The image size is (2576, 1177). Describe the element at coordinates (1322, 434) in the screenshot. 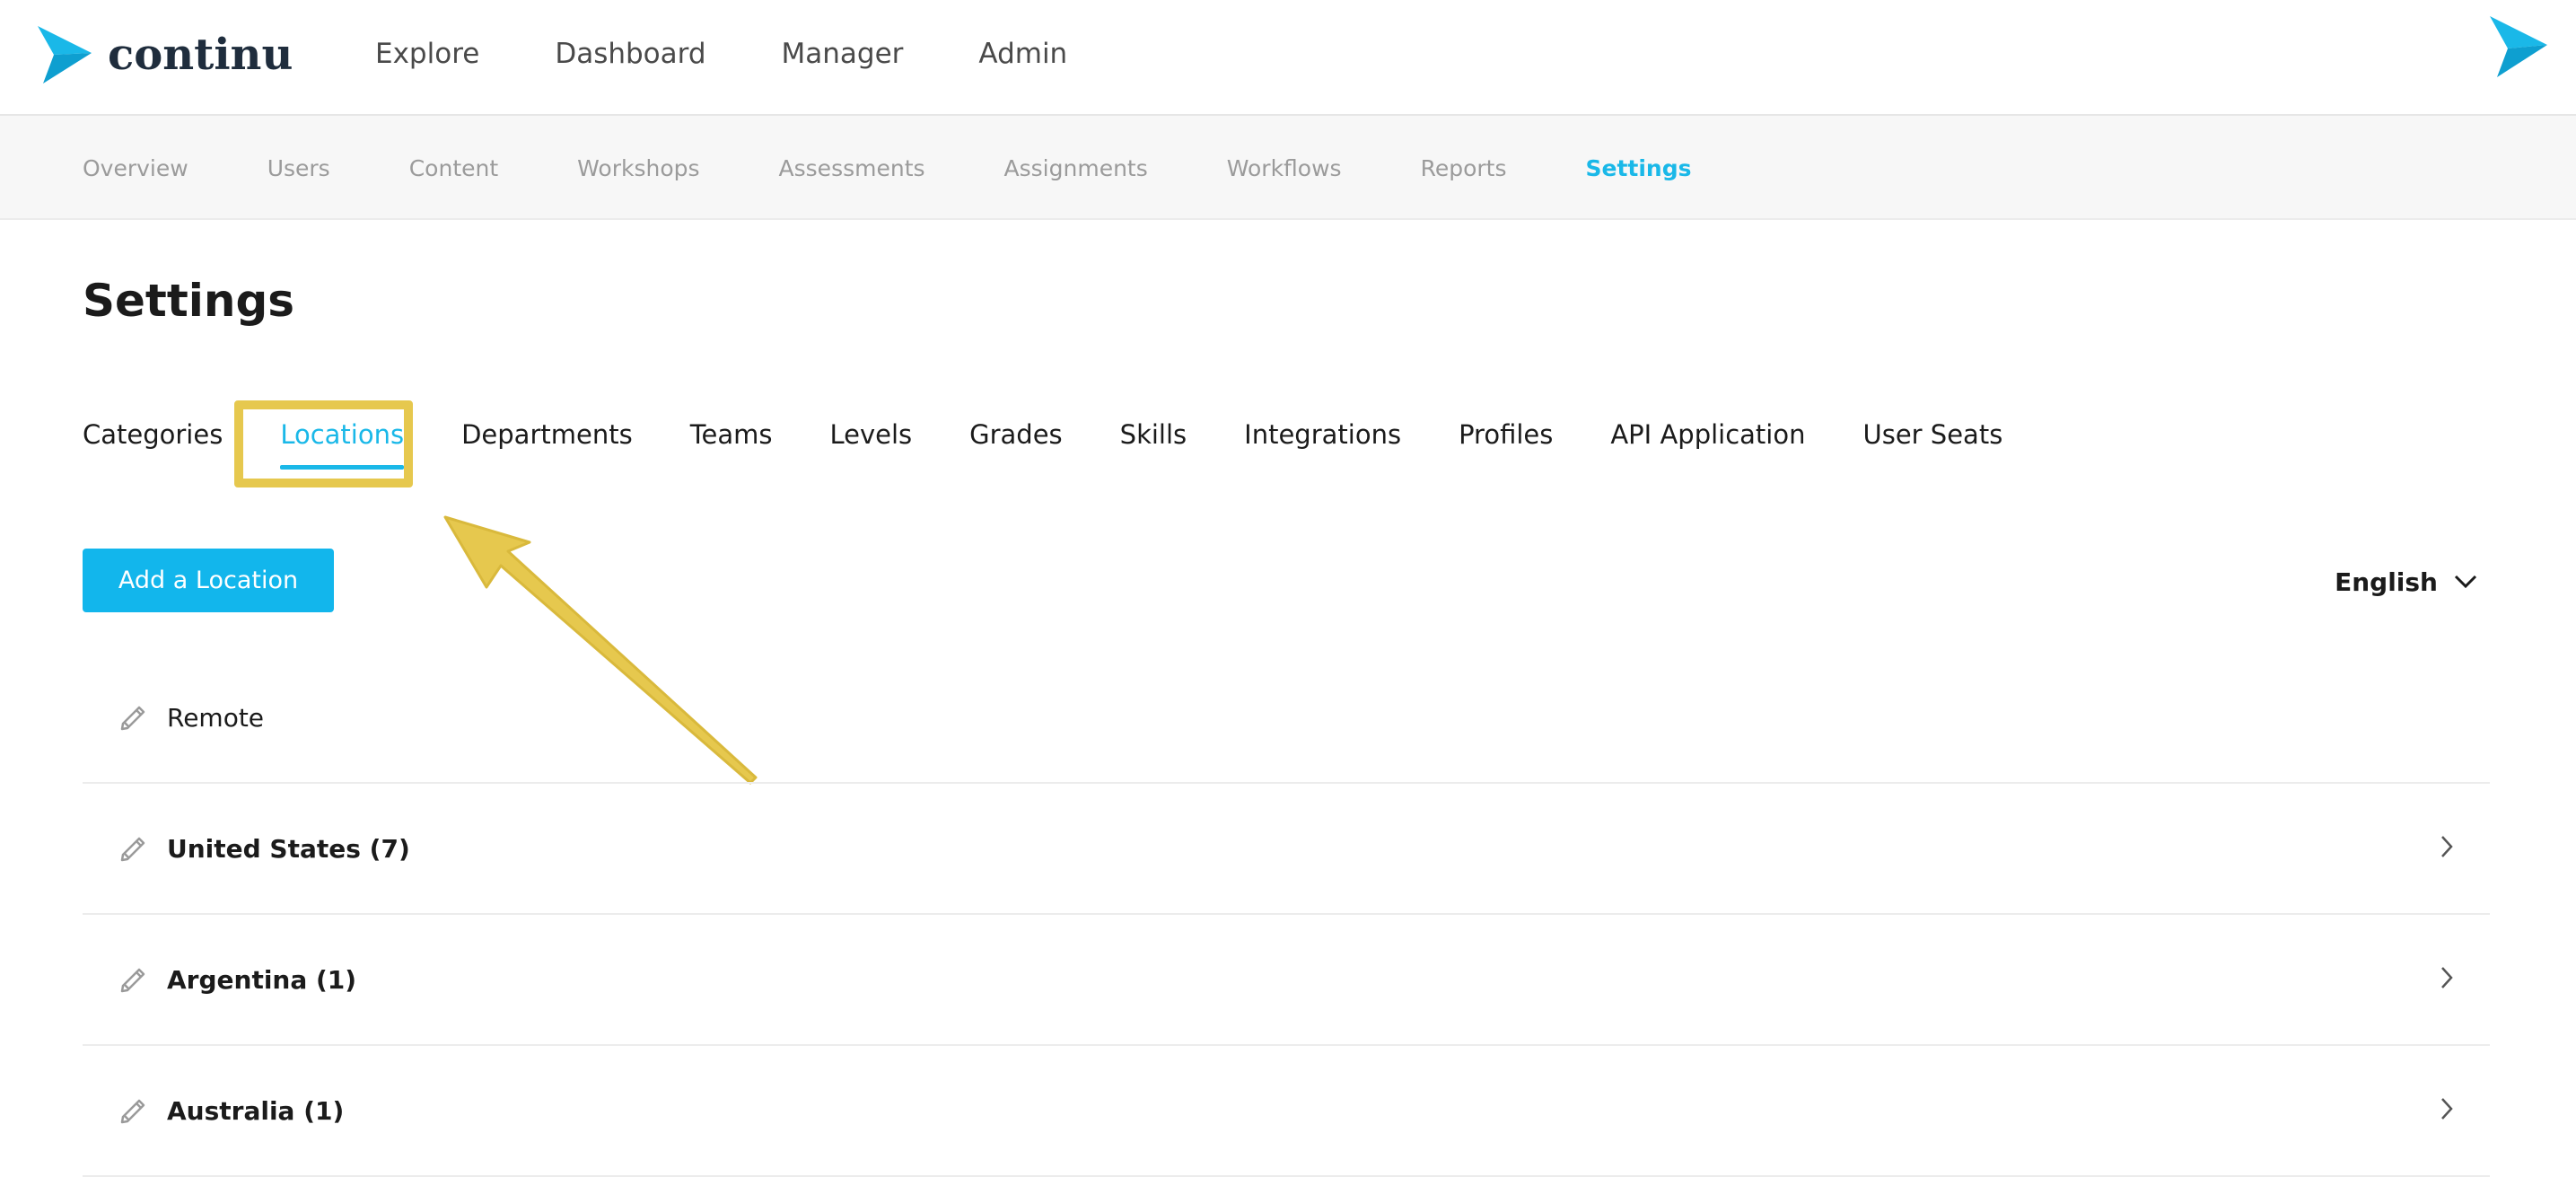

I see `tab-integrations: Integrations` at that location.